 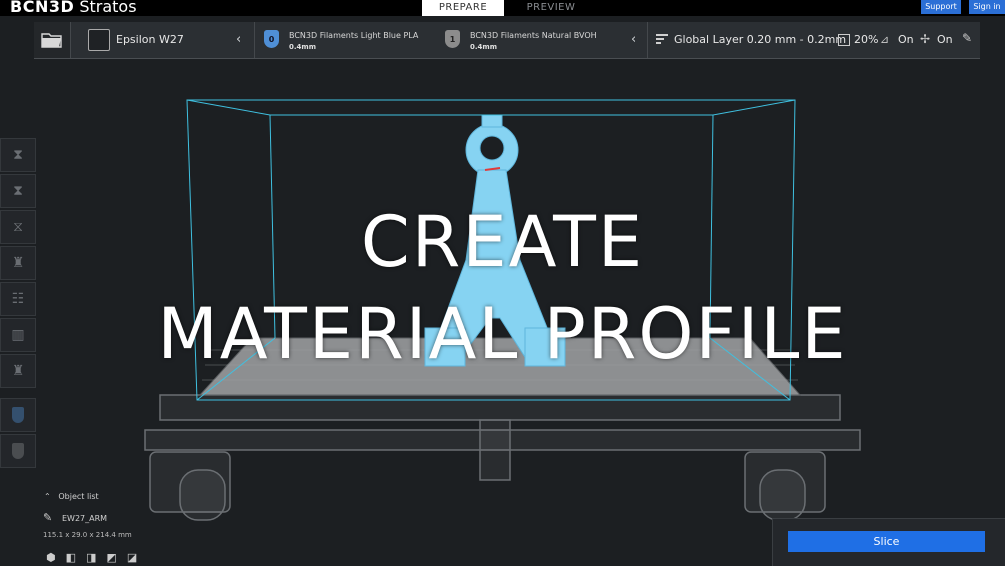 I want to click on move-tool-button: ⧗, so click(x=18, y=155).